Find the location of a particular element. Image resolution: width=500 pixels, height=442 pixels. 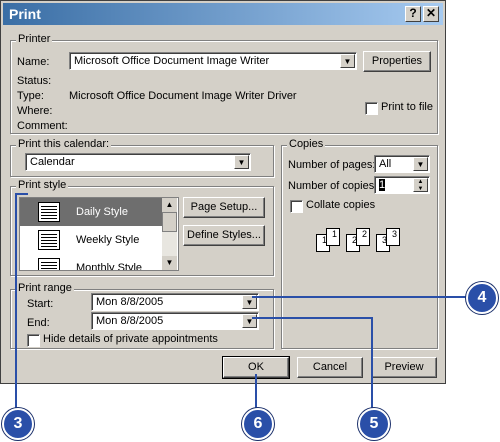

callout-4: 4 is located at coordinates (482, 298).